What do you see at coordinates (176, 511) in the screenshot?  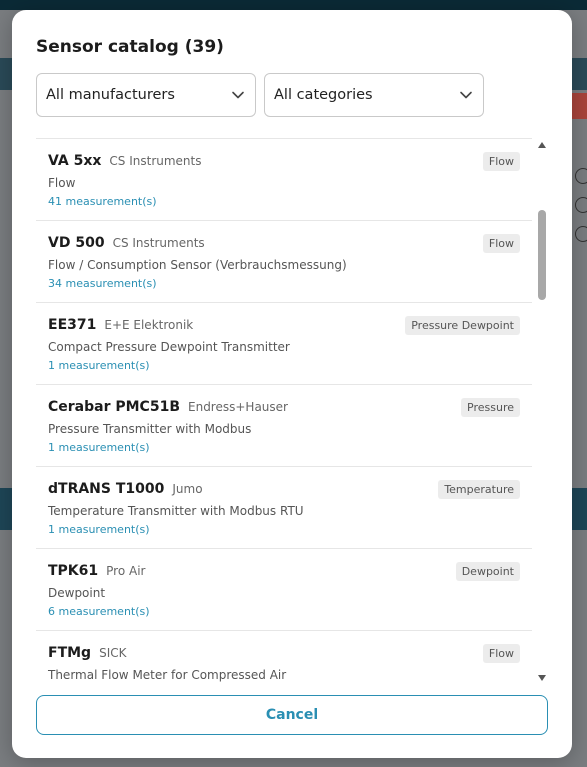 I see `sensor-description: Temperature Transmitter with Modbus RTU` at bounding box center [176, 511].